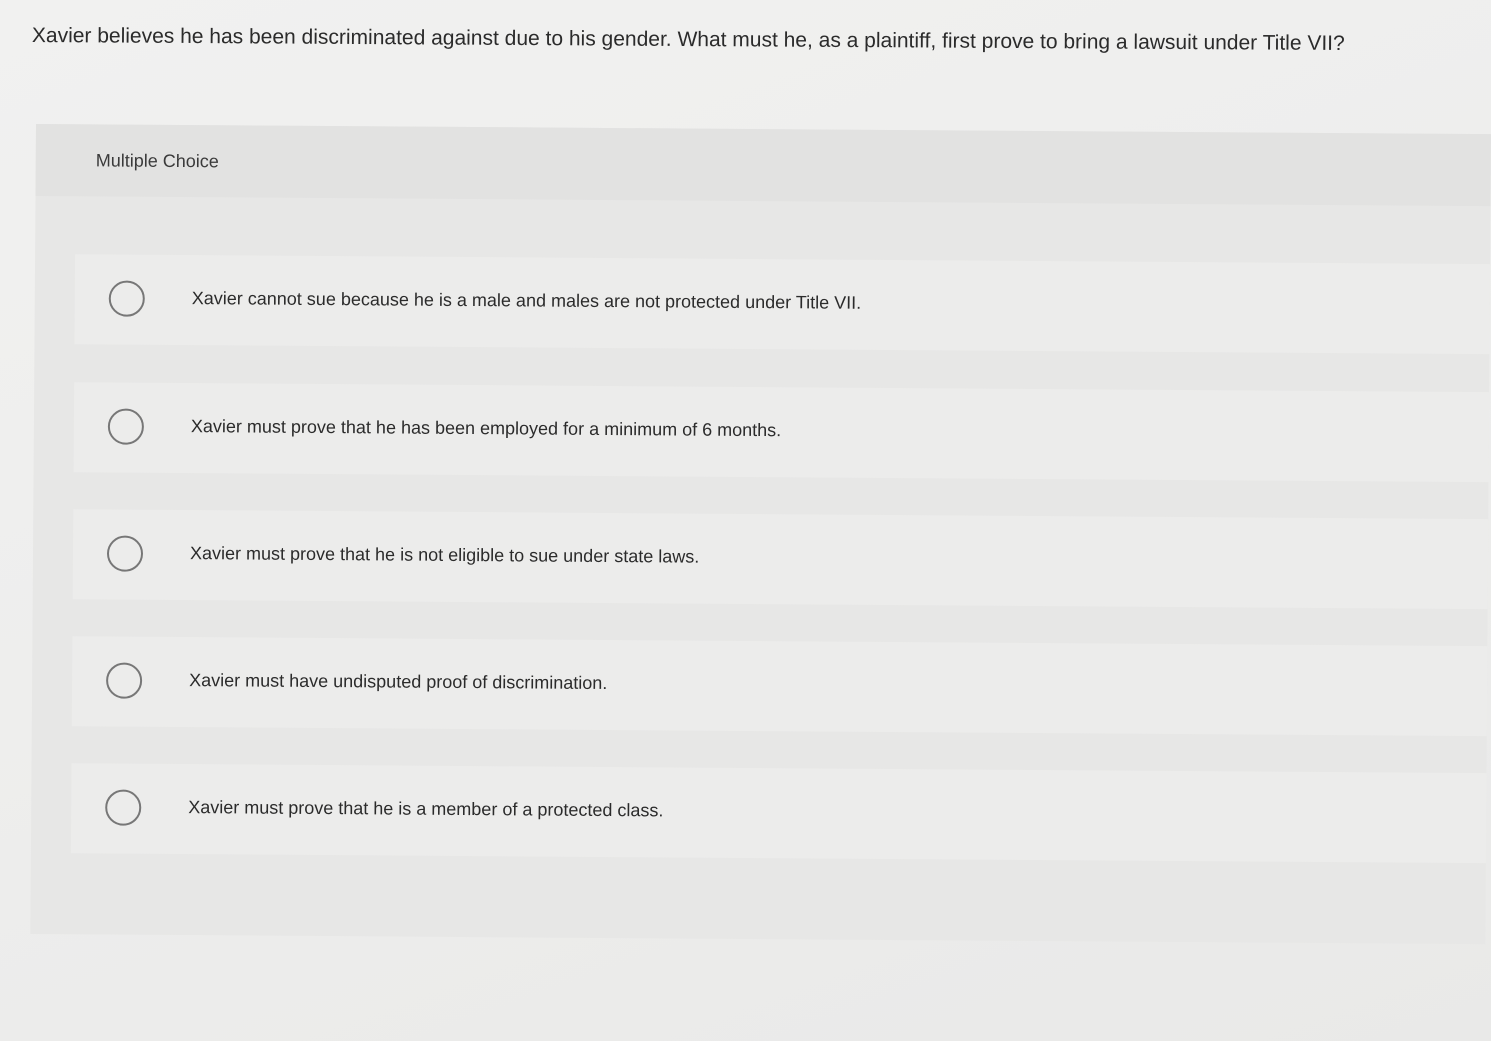 The height and width of the screenshot is (1041, 1491). Describe the element at coordinates (157, 161) in the screenshot. I see `multiple-choice-label: Multiple Choice` at that location.